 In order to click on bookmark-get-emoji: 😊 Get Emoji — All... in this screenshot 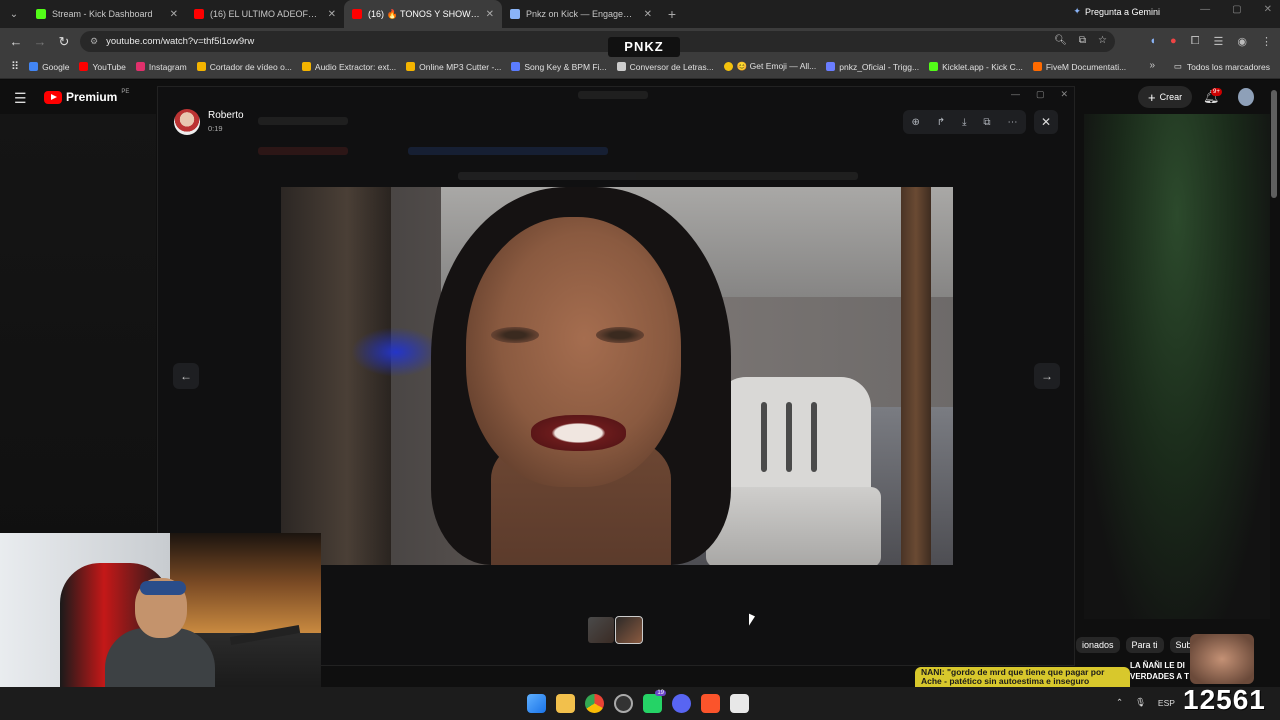, I will do `click(770, 66)`.